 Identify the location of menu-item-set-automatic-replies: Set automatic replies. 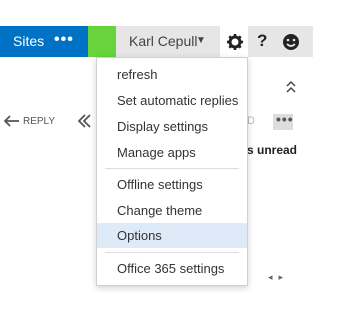
(172, 100).